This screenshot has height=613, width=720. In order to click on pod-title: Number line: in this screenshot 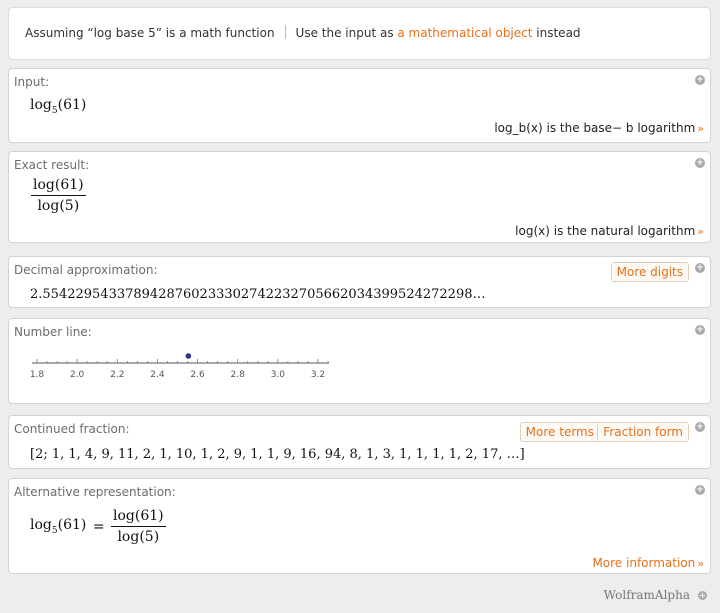, I will do `click(53, 332)`.